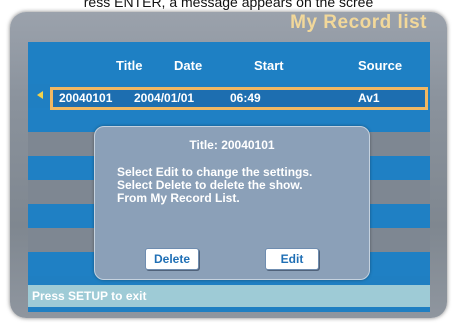 The width and height of the screenshot is (457, 327). I want to click on column-header-start: Start, so click(269, 65).